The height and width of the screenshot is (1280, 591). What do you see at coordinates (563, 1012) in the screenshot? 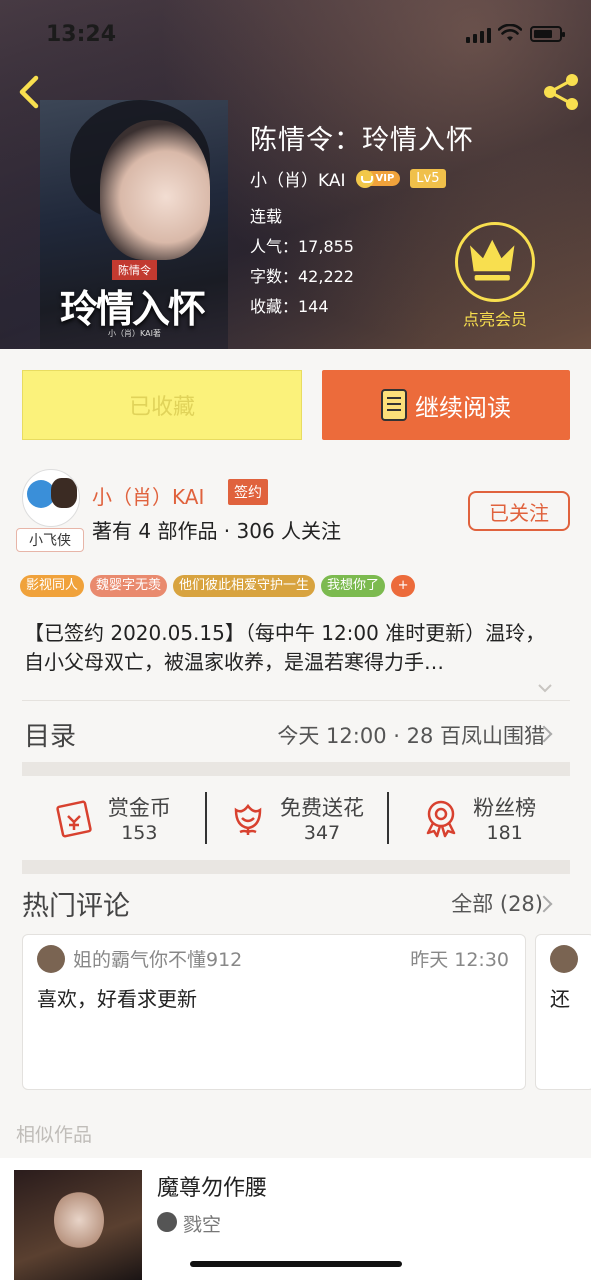
I see `comment-card: 还` at bounding box center [563, 1012].